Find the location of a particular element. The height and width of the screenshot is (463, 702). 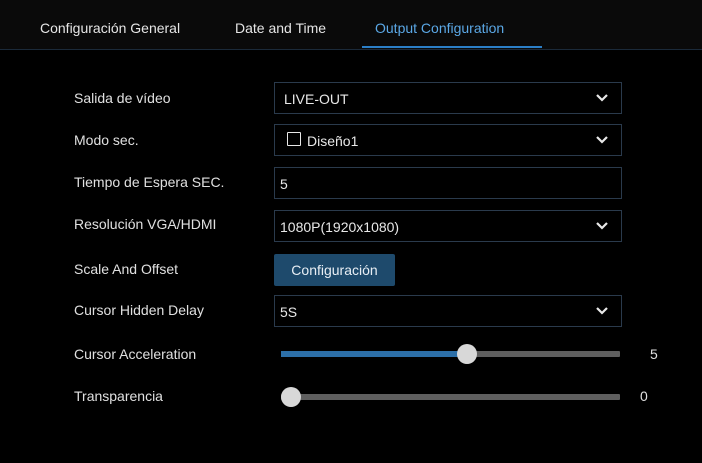

checkbox-icon is located at coordinates (294, 139).